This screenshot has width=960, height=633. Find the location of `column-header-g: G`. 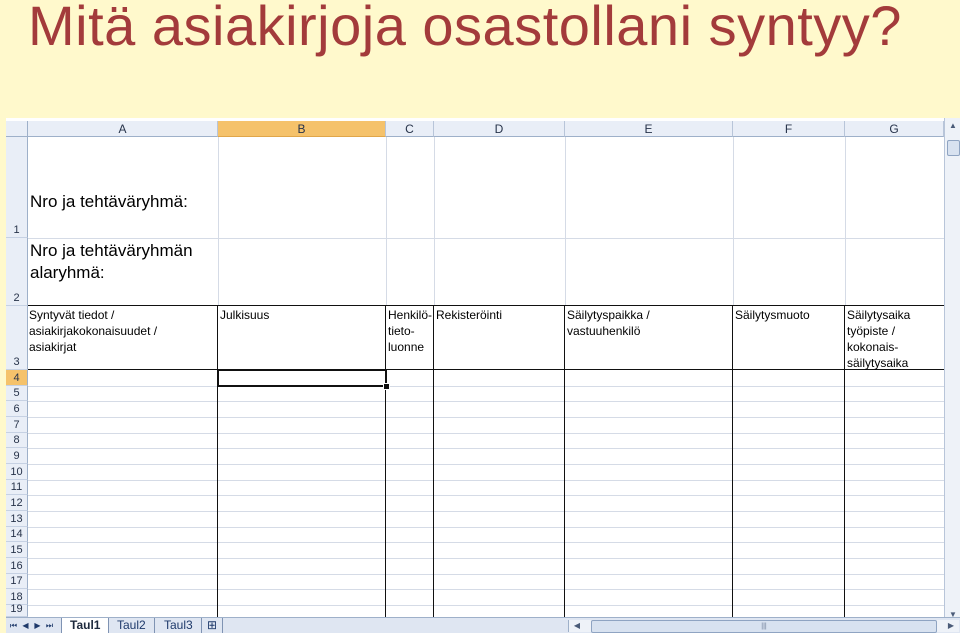

column-header-g: G is located at coordinates (894, 129).